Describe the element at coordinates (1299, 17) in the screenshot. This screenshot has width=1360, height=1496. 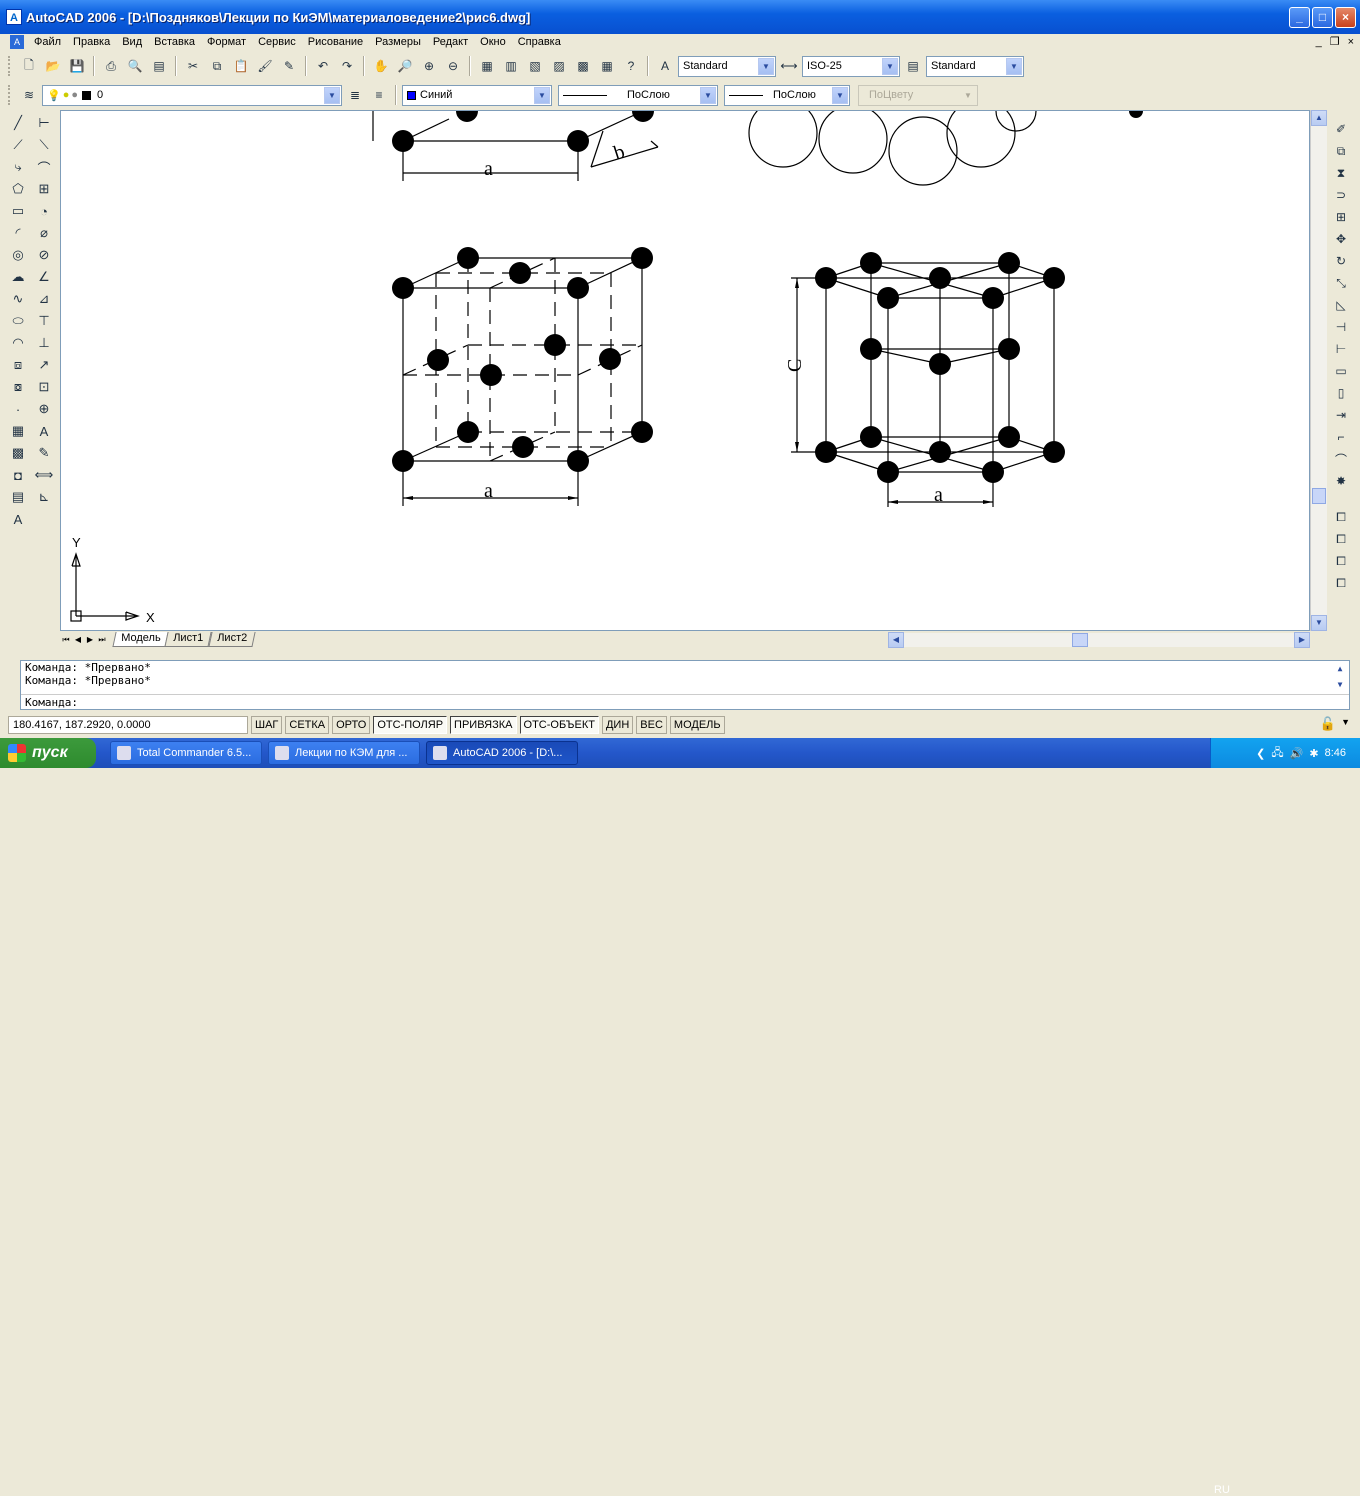
I see `minimize-button: _` at that location.